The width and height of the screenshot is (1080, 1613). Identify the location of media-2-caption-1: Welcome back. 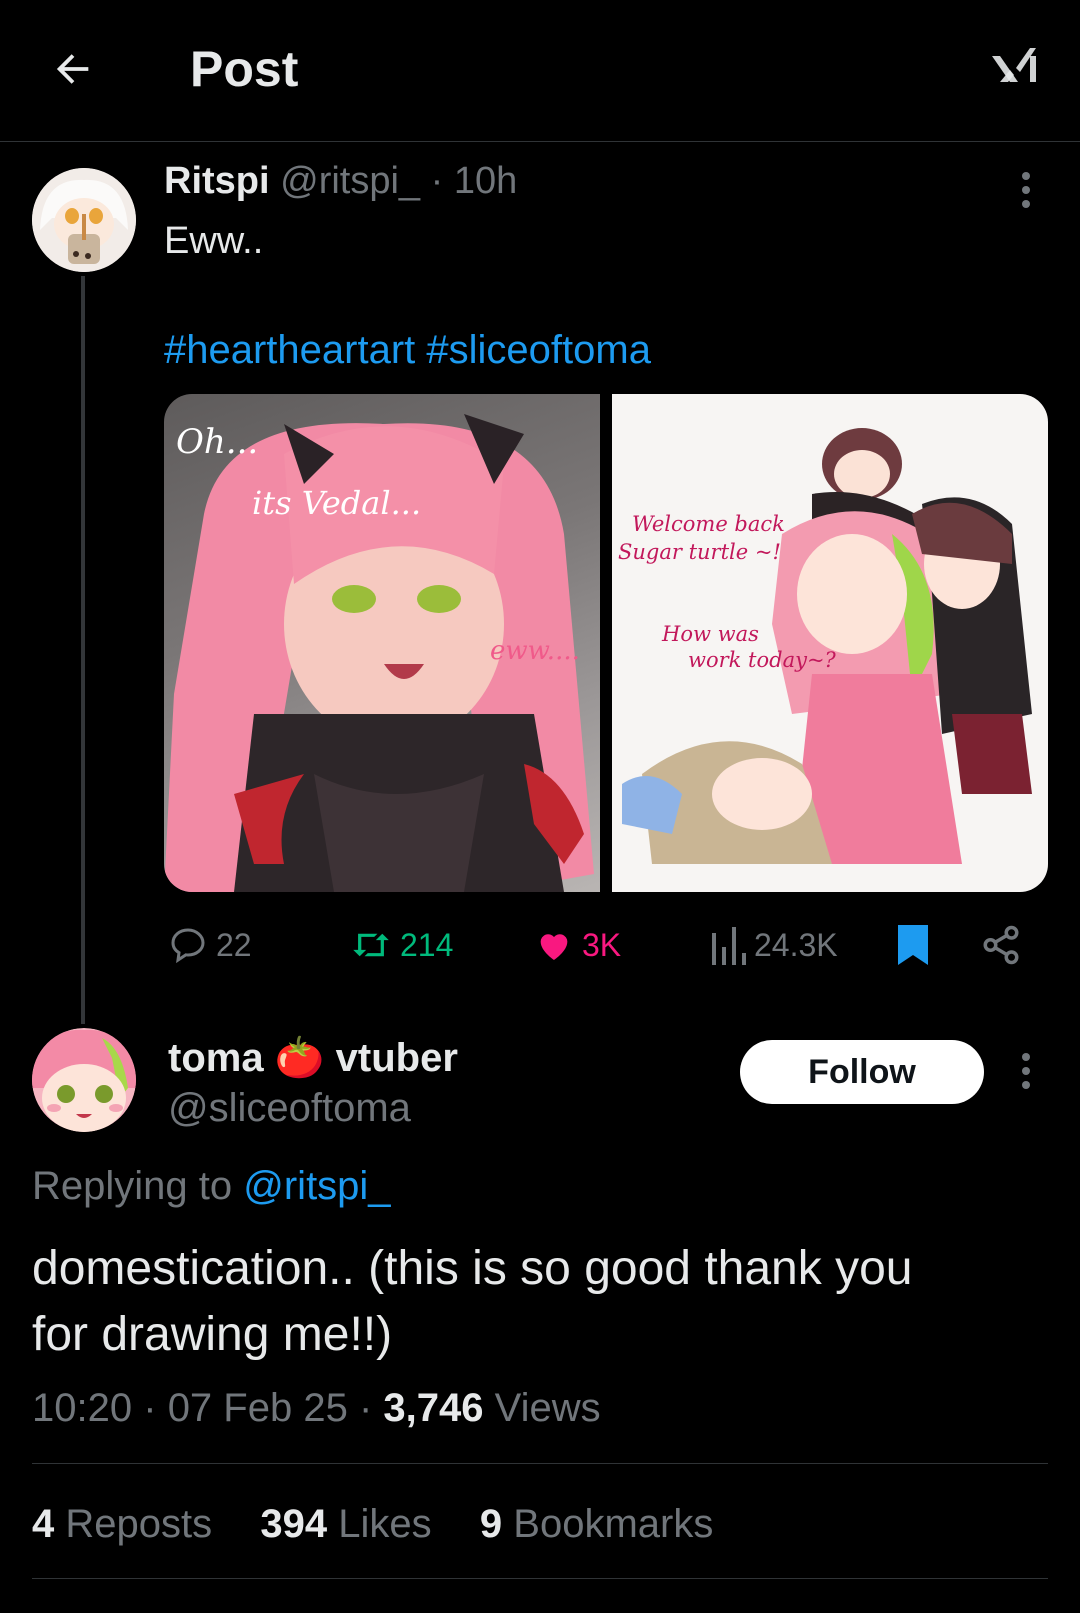
(708, 524).